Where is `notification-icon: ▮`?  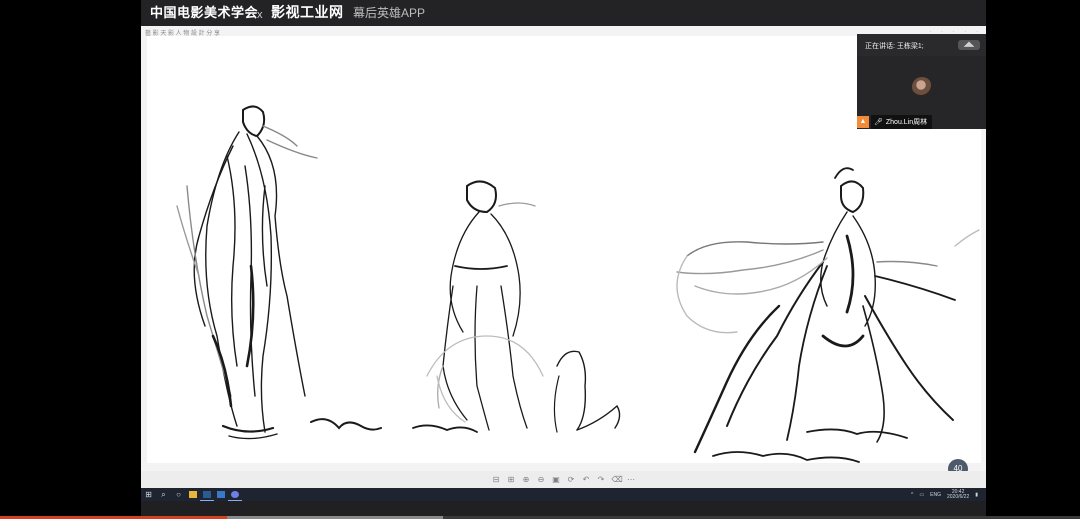 notification-icon: ▮ is located at coordinates (976, 495).